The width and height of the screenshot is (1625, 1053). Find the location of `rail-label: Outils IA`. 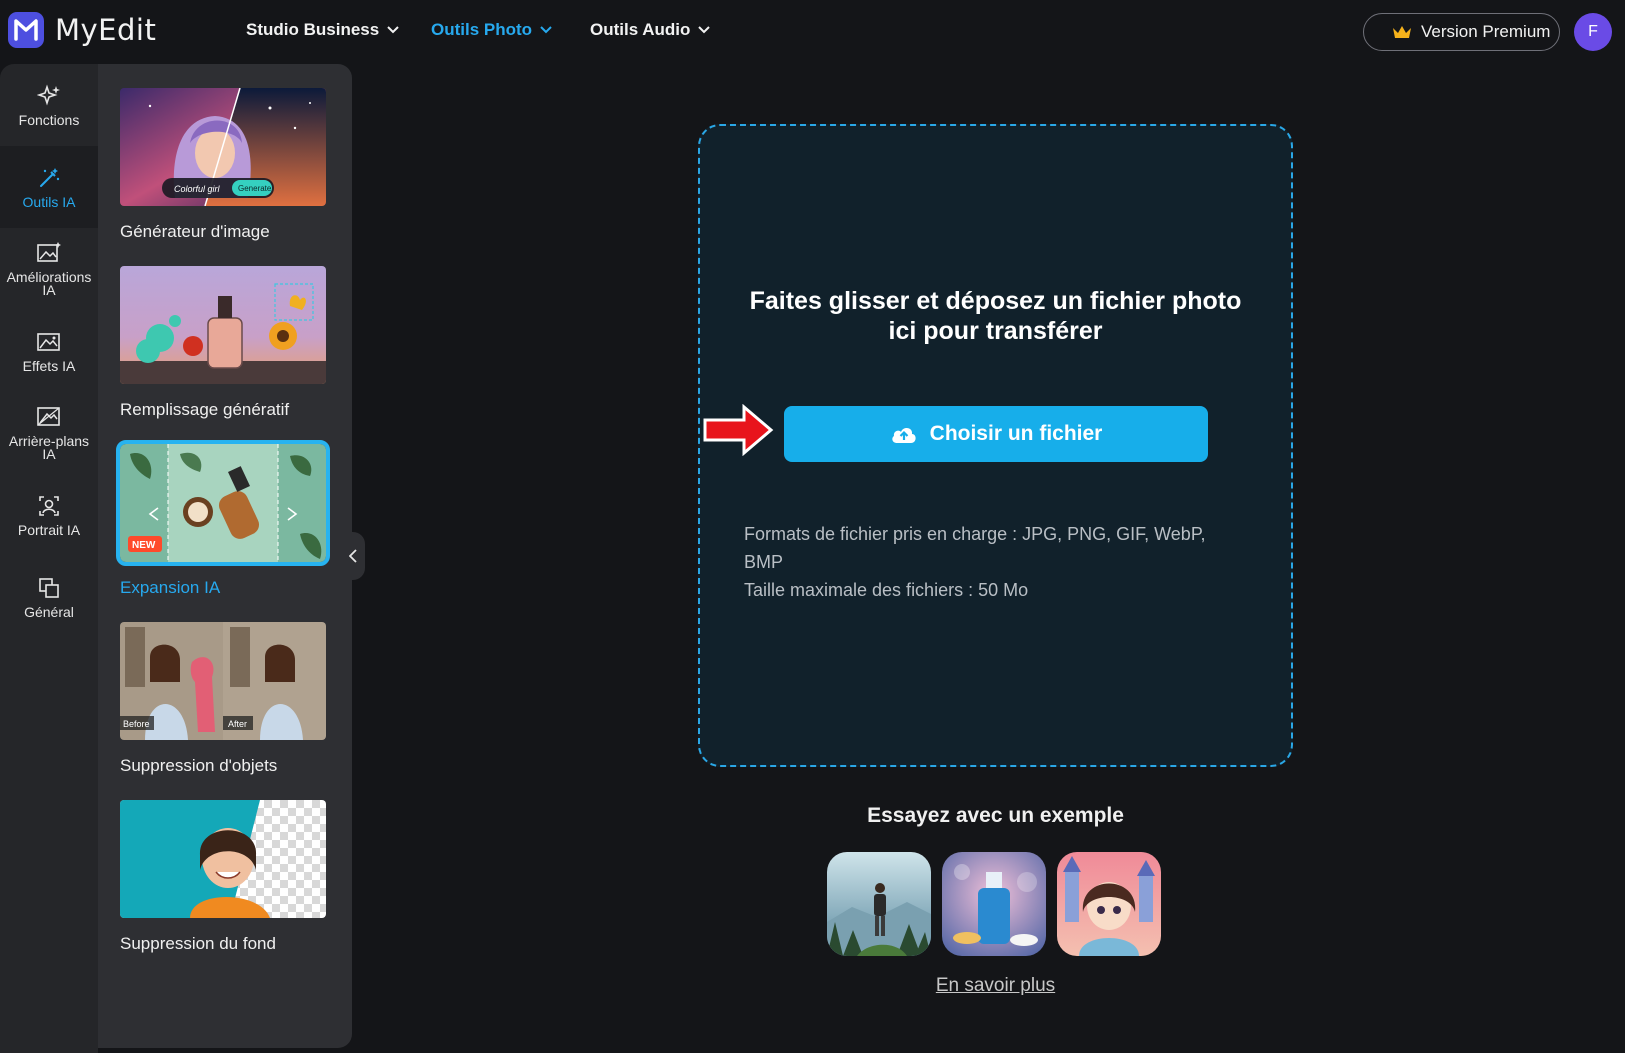

rail-label: Outils IA is located at coordinates (49, 201).